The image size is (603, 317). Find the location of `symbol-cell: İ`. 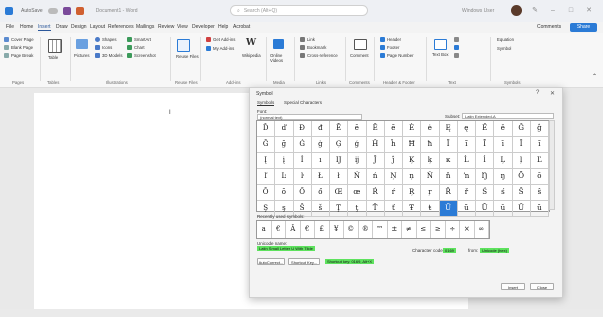

symbol-cell: İ is located at coordinates (302, 161).